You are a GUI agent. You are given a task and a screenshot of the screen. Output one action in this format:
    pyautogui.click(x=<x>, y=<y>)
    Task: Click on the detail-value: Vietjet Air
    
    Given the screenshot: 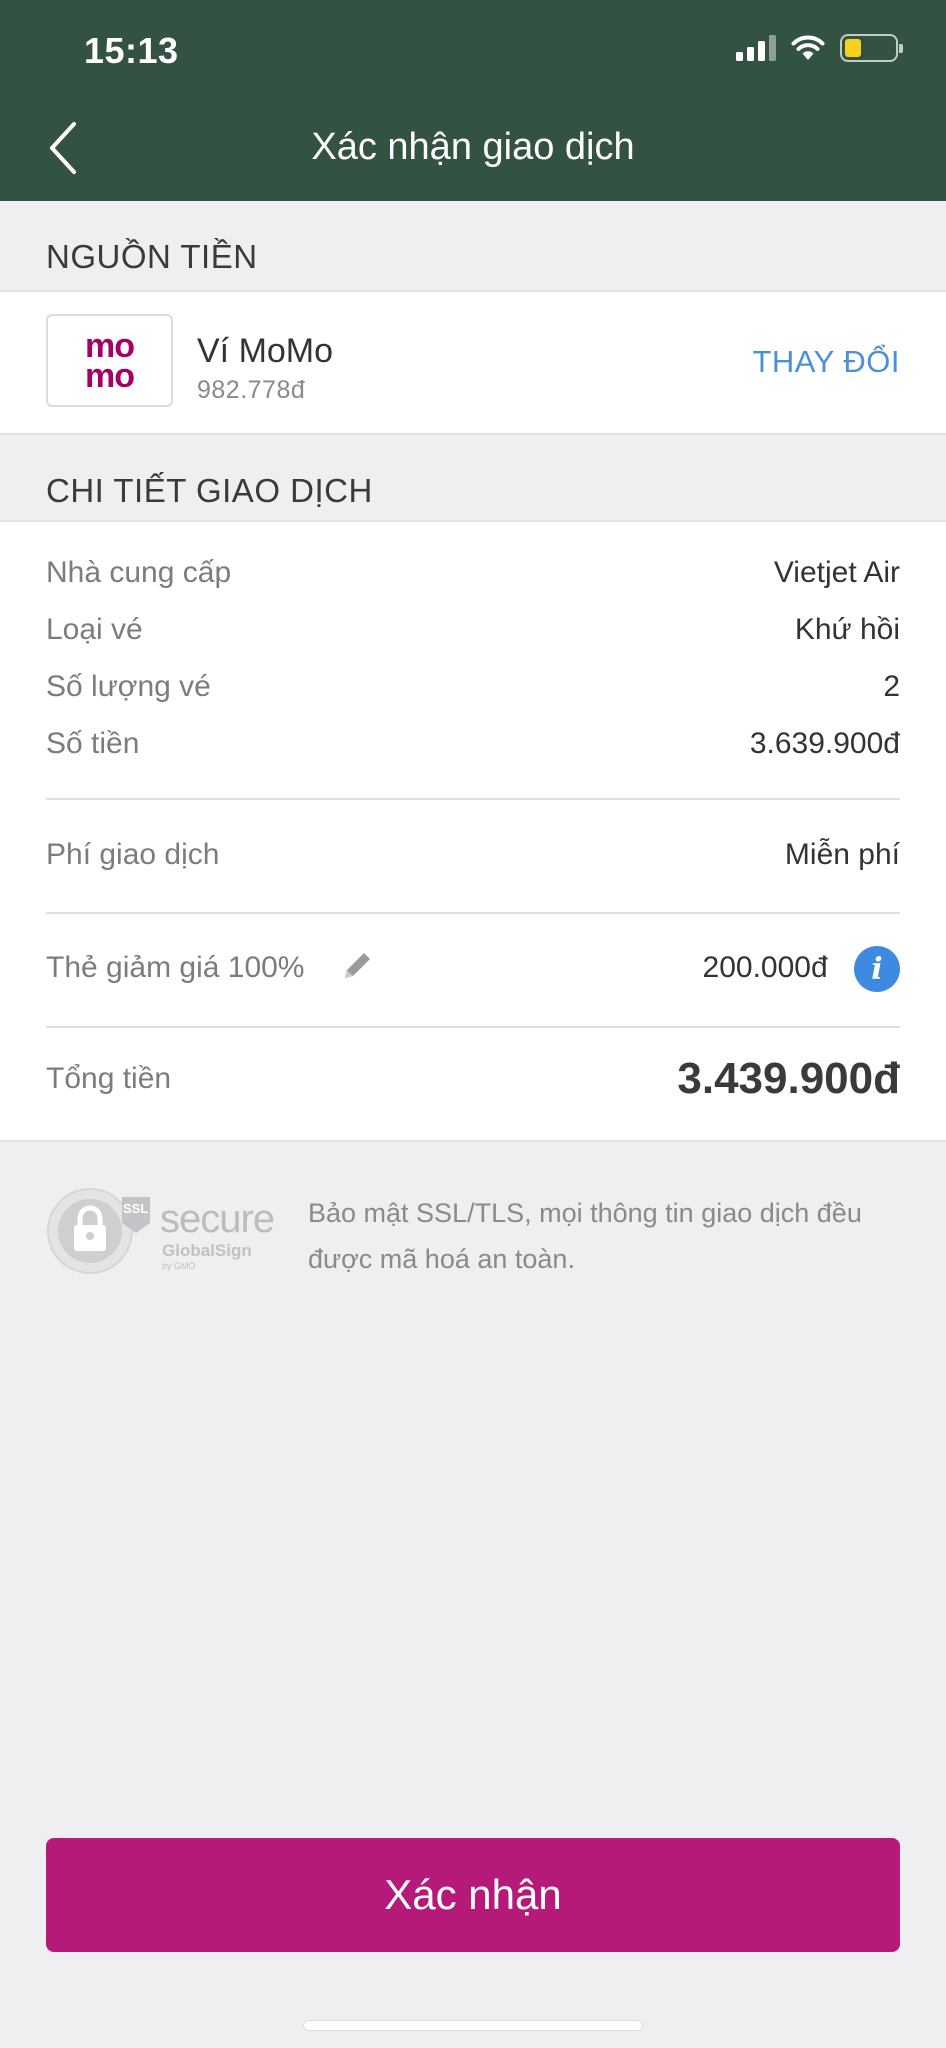 What is the action you would take?
    pyautogui.click(x=836, y=572)
    